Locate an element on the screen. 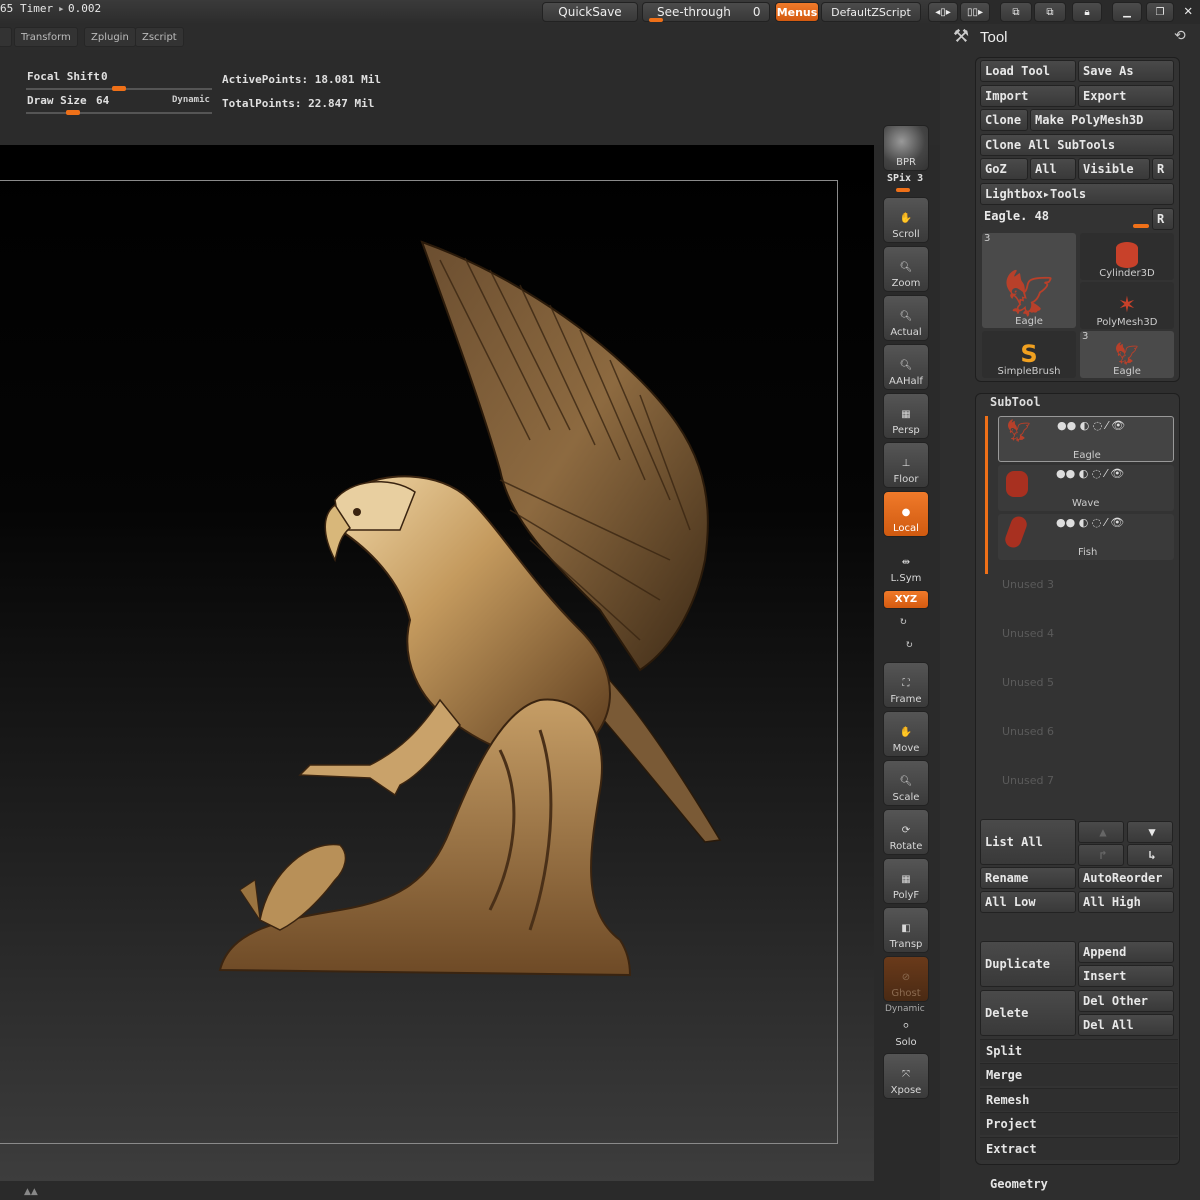 Image resolution: width=1200 pixels, height=1200 pixels. subtool-item-eagle: 🦅︎ ●● ◐ ◌ ⁄ 👁︎ Eagle is located at coordinates (1086, 439).